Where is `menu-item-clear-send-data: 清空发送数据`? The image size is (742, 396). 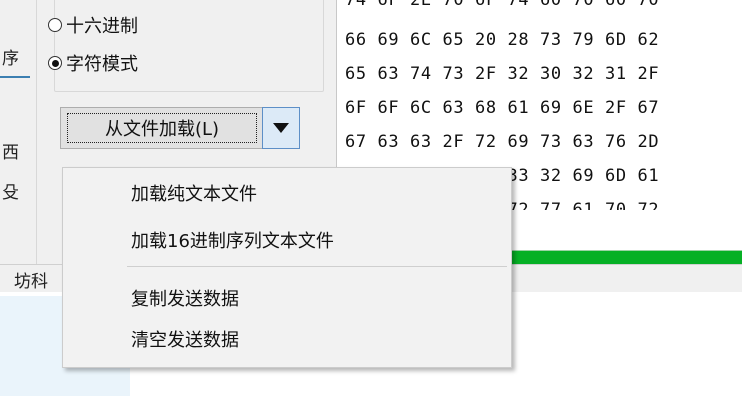
menu-item-clear-send-data: 清空发送数据 is located at coordinates (287, 339).